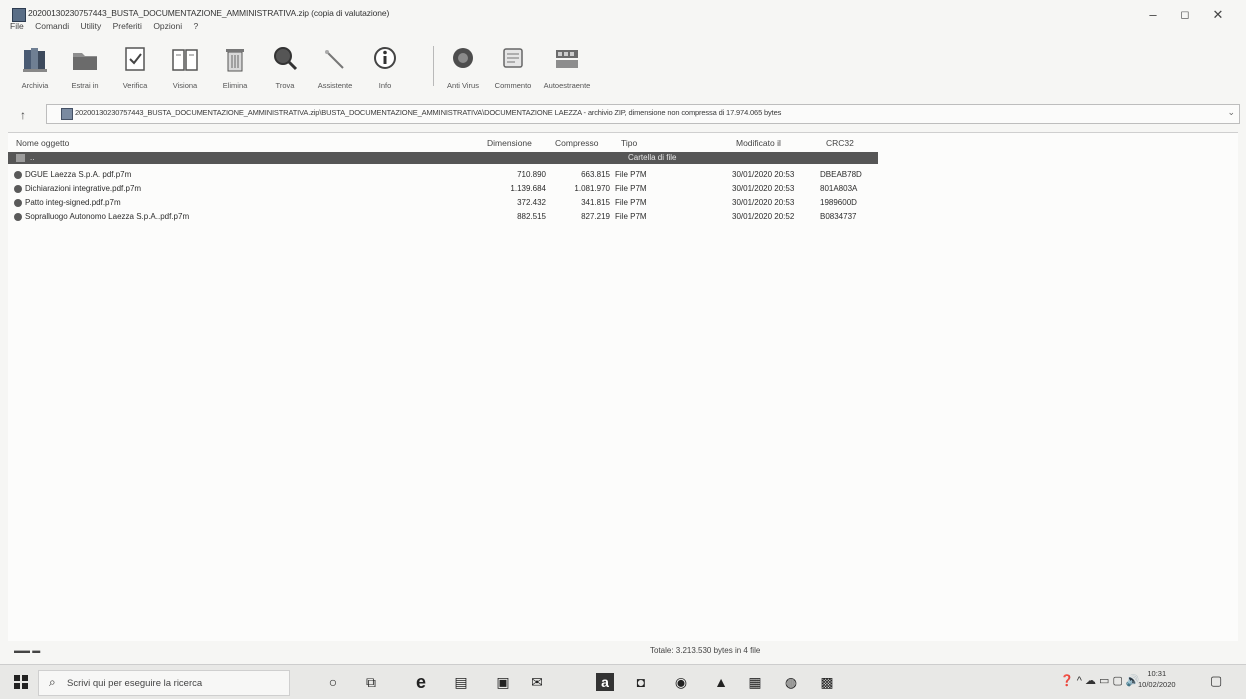 This screenshot has width=1246, height=699. I want to click on office-icon: ◘, so click(641, 682).